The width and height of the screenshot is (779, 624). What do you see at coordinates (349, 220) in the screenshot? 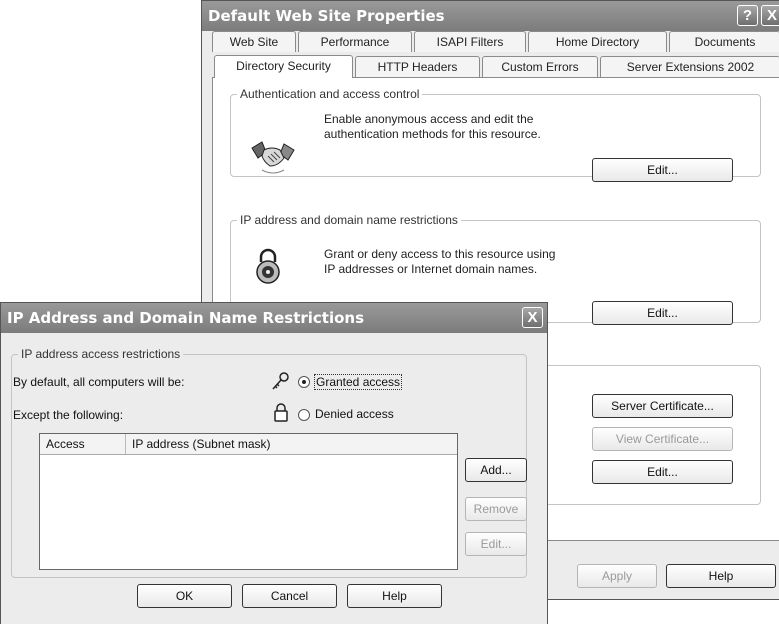
I see `ip-legend: IP address and domain name restrictions` at bounding box center [349, 220].